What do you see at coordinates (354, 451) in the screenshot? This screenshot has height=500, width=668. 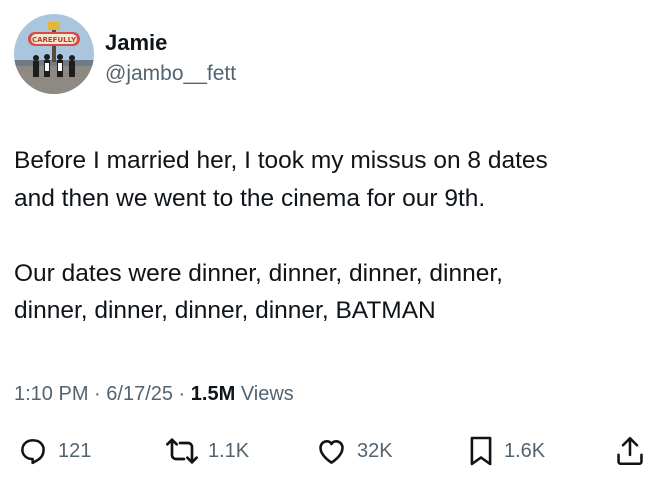 I see `like-button: 32K` at bounding box center [354, 451].